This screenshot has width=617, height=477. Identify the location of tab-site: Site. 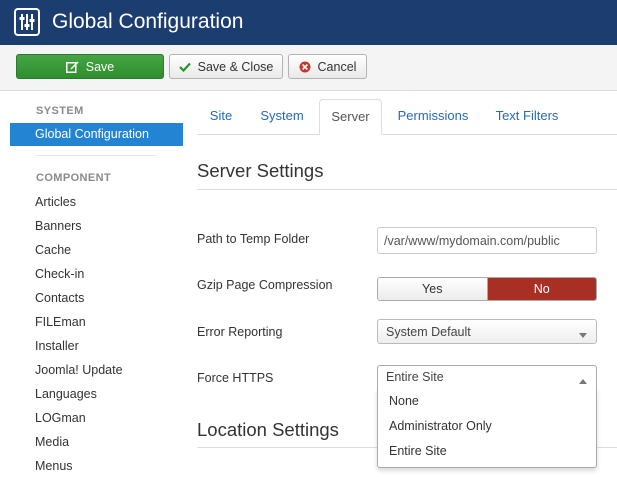
(221, 117).